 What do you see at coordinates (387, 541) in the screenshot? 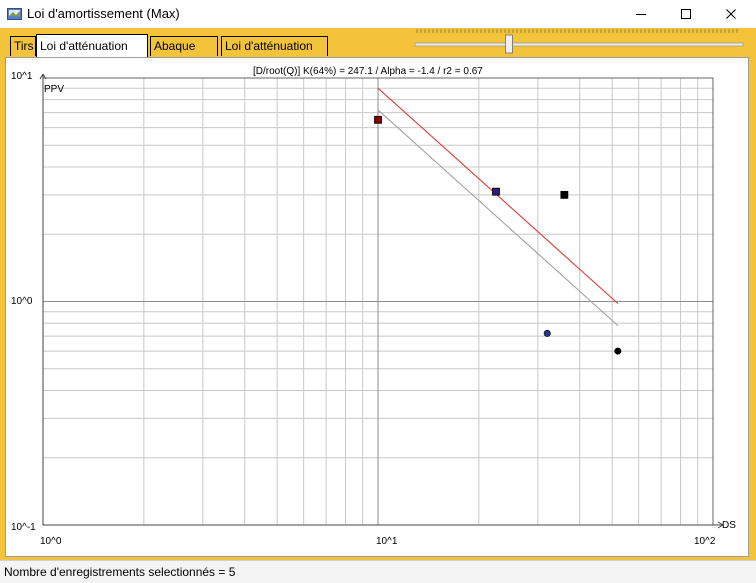
I see `x-tick-label: 10^1` at bounding box center [387, 541].